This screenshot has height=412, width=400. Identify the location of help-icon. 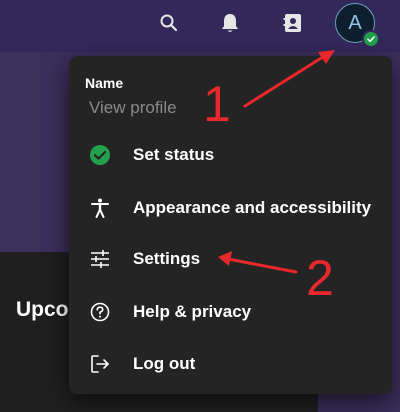
(100, 312).